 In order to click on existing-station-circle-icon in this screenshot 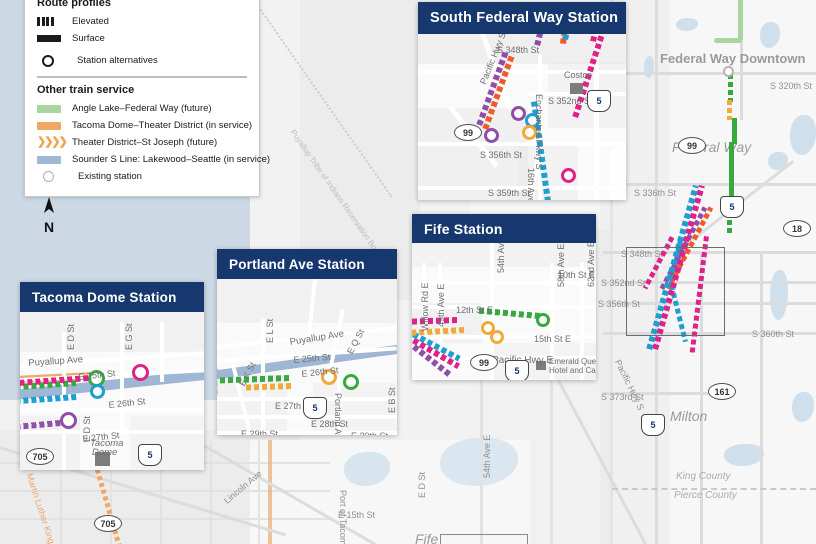, I will do `click(53, 176)`.